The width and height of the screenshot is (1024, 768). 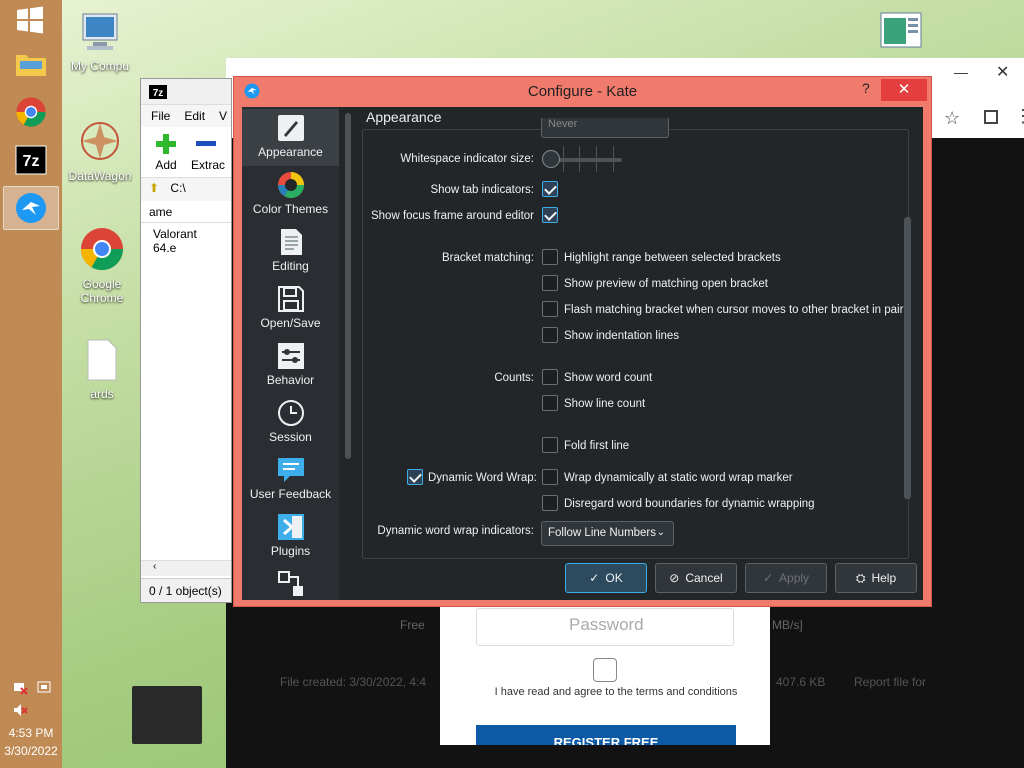 What do you see at coordinates (605, 670) in the screenshot?
I see `terms-checkbox` at bounding box center [605, 670].